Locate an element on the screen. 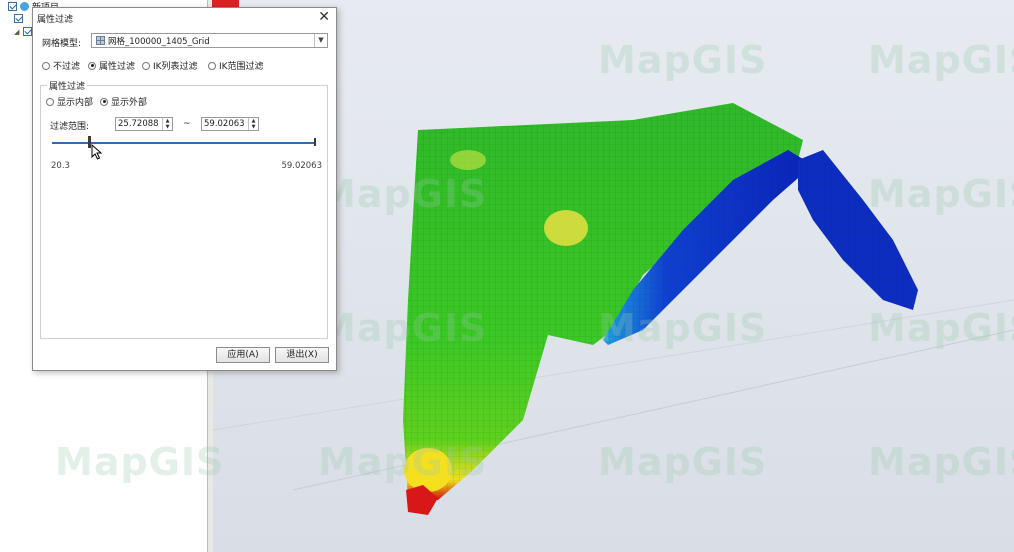 This screenshot has width=1014, height=552. radio-label: 属性过滤 is located at coordinates (117, 67).